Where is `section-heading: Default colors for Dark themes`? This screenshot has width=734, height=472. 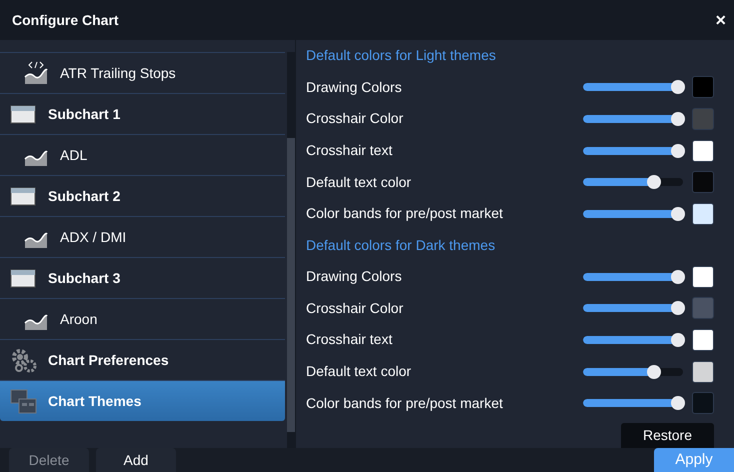
section-heading: Default colors for Dark themes is located at coordinates (401, 245).